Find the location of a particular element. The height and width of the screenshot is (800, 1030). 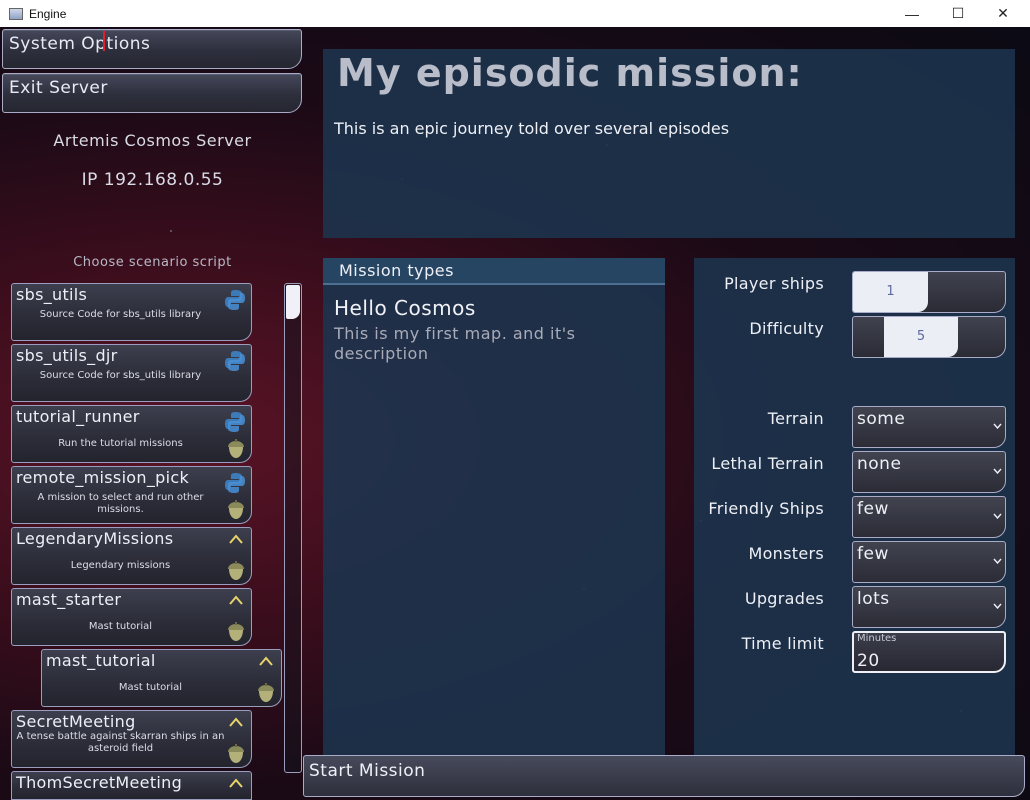

difficulty-label: Difficulty is located at coordinates (786, 328).